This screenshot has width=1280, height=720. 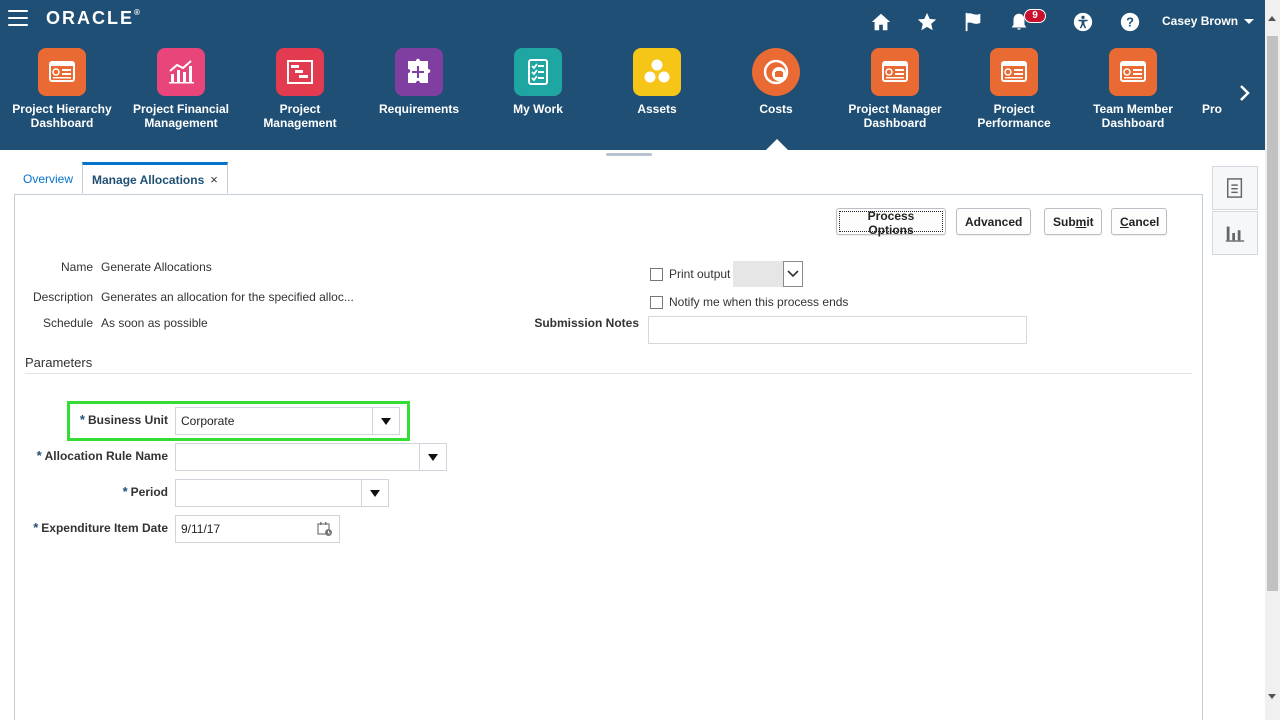 I want to click on springboard-item-costs: Costs, so click(x=776, y=82).